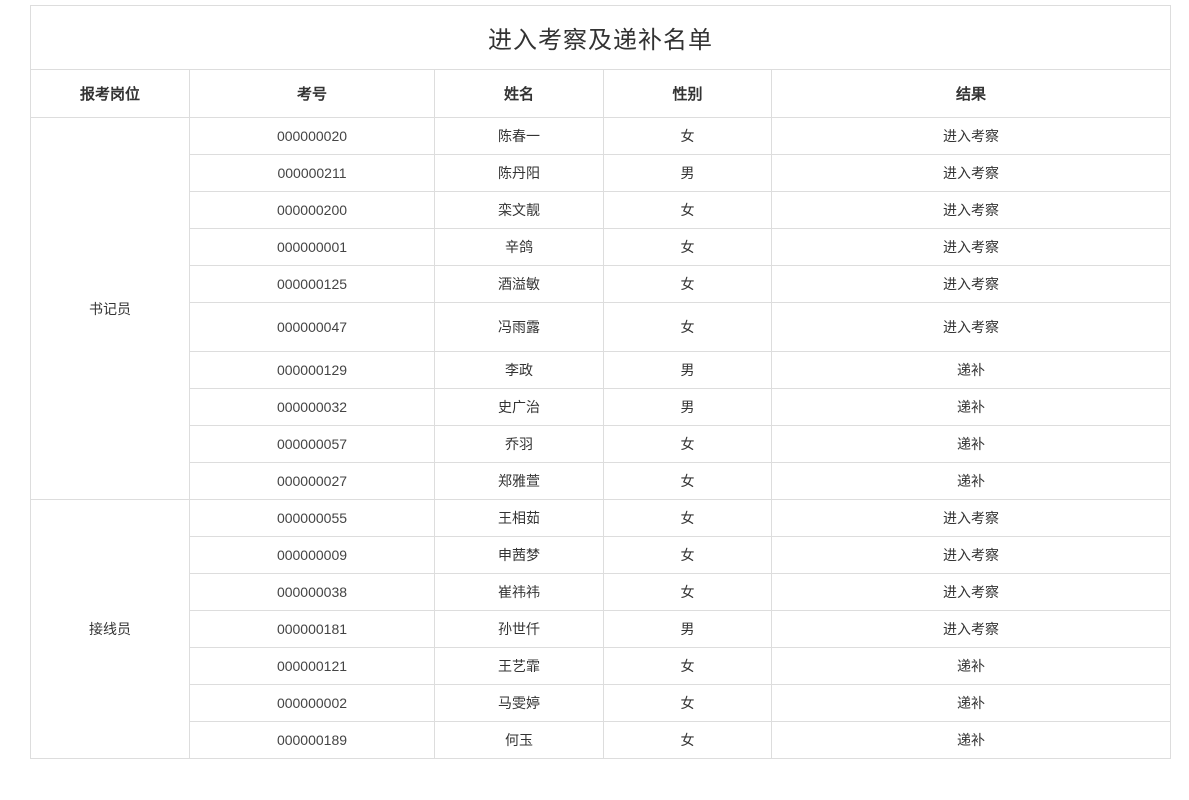  What do you see at coordinates (519, 327) in the screenshot?
I see `name-cell: 冯雨露` at bounding box center [519, 327].